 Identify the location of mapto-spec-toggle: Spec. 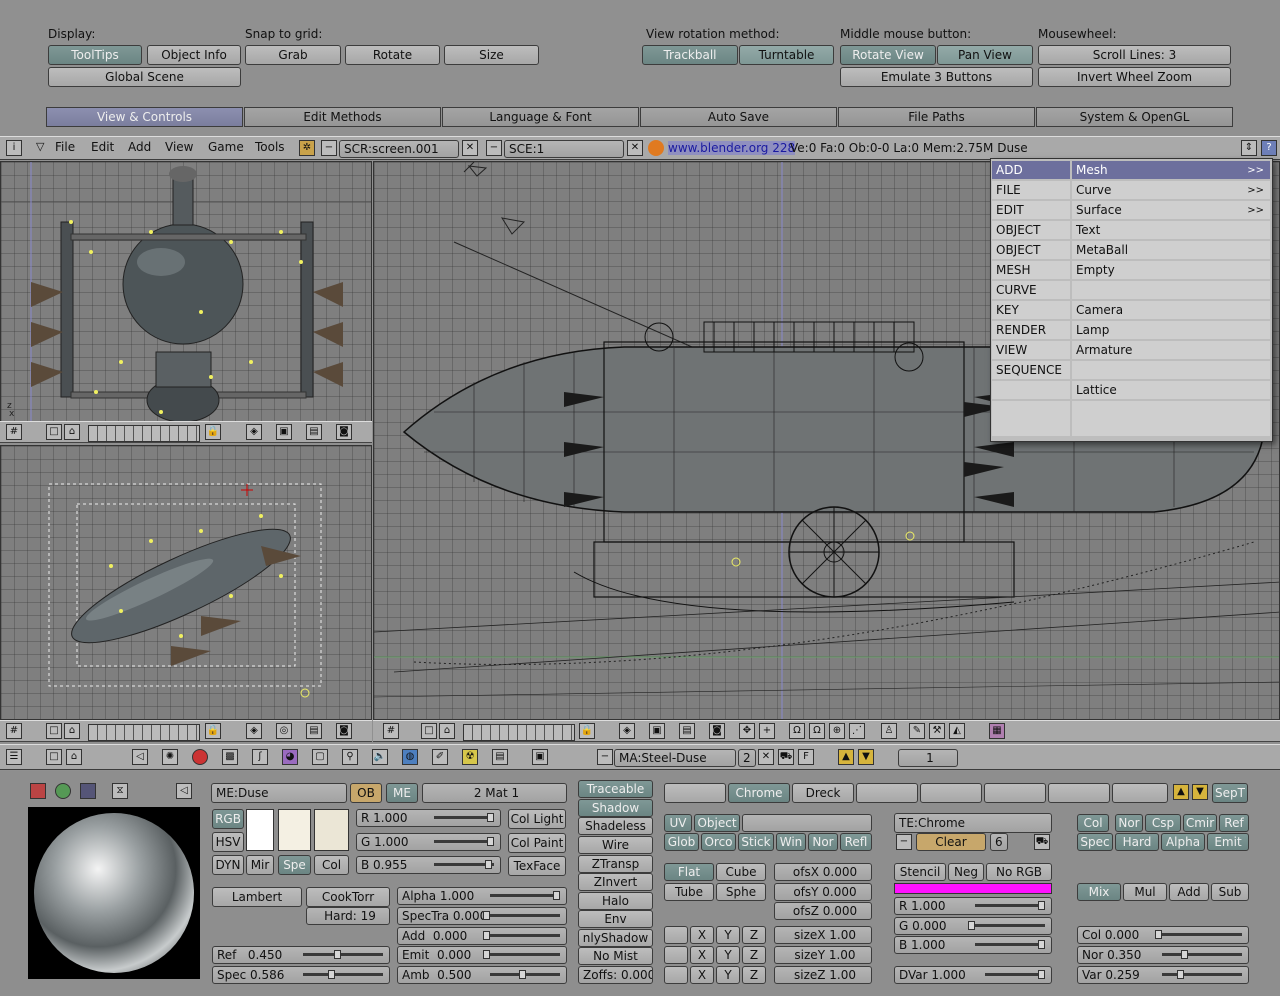
(1095, 842).